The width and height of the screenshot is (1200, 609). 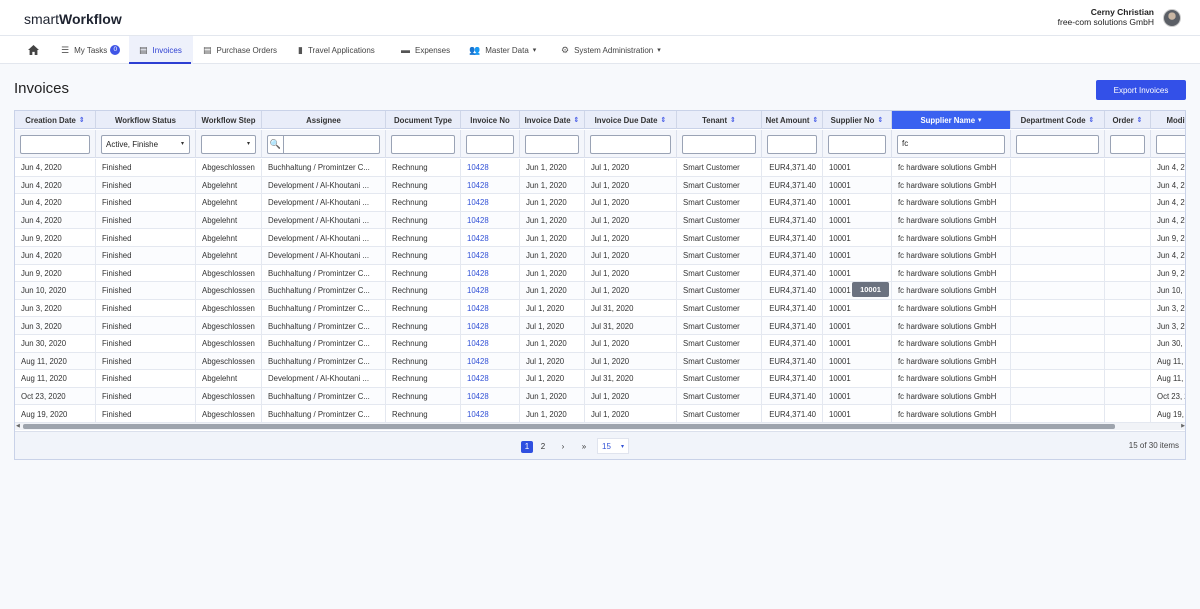 I want to click on column-header-tenant: Tenant ⇕, so click(x=719, y=120).